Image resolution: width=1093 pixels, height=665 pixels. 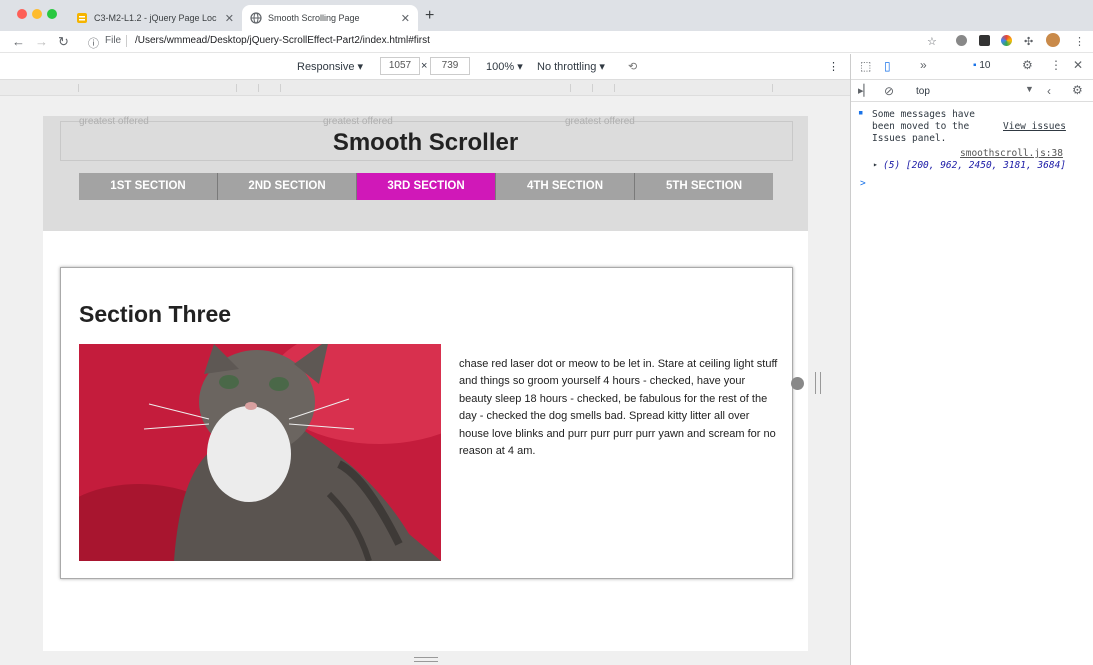 What do you see at coordinates (426, 659) in the screenshot?
I see `viewport-bottom-resize-handle` at bounding box center [426, 659].